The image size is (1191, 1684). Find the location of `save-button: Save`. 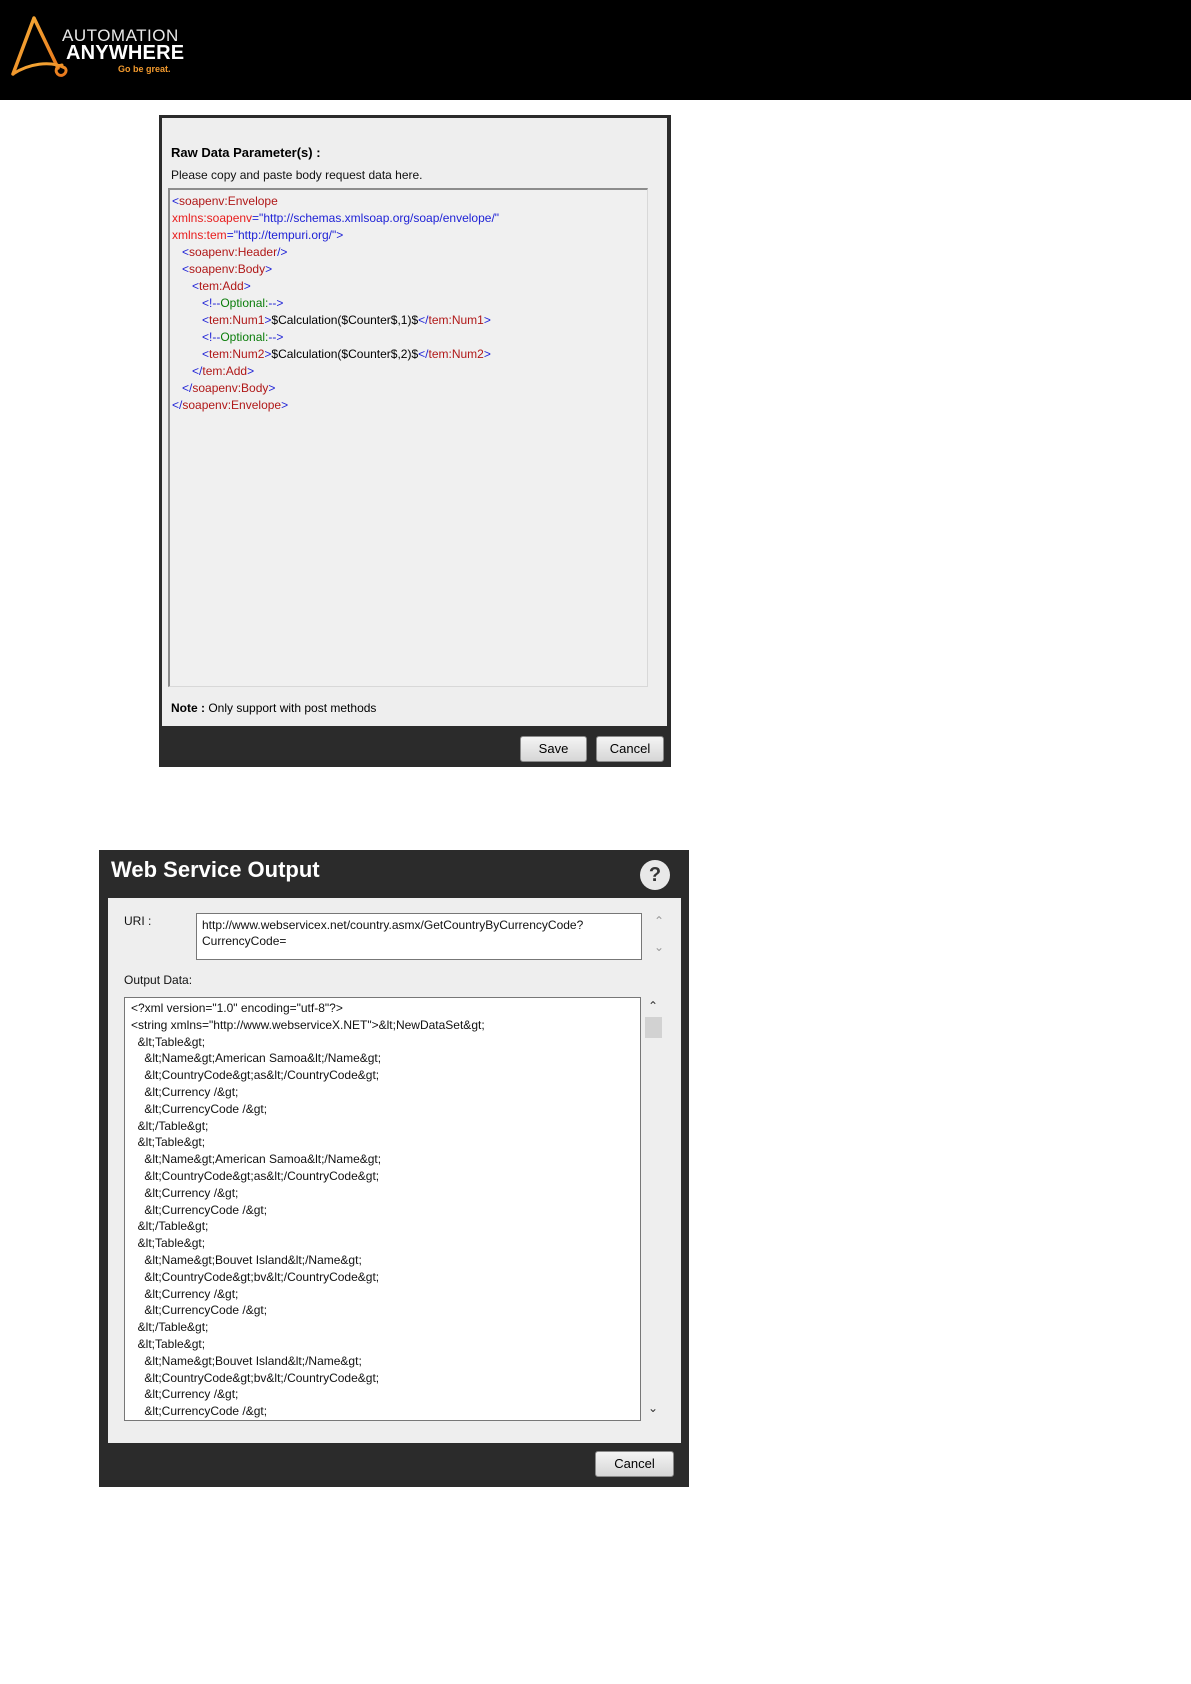

save-button: Save is located at coordinates (553, 749).